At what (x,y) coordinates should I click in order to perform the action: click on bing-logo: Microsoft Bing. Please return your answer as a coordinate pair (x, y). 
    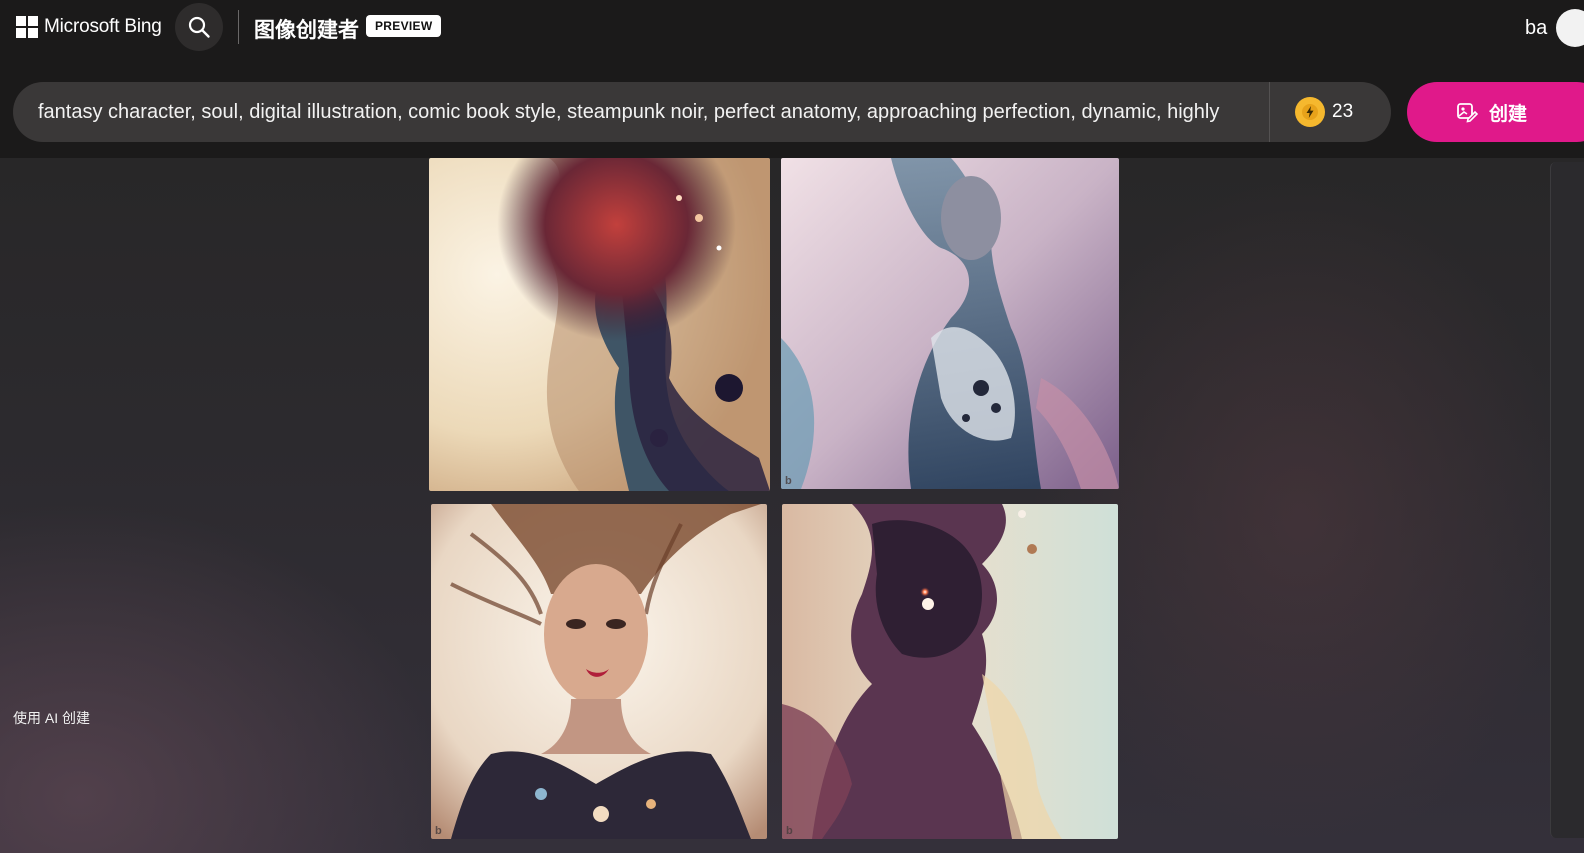
    Looking at the image, I should click on (89, 27).